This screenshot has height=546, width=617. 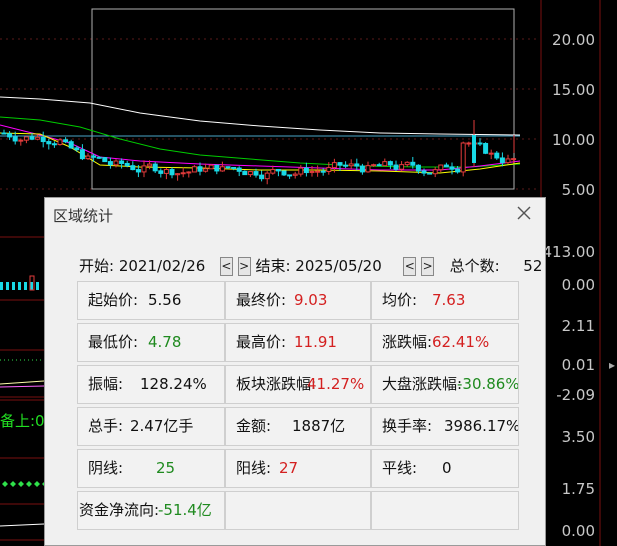 What do you see at coordinates (173, 384) in the screenshot?
I see `stat-value: 128.24%` at bounding box center [173, 384].